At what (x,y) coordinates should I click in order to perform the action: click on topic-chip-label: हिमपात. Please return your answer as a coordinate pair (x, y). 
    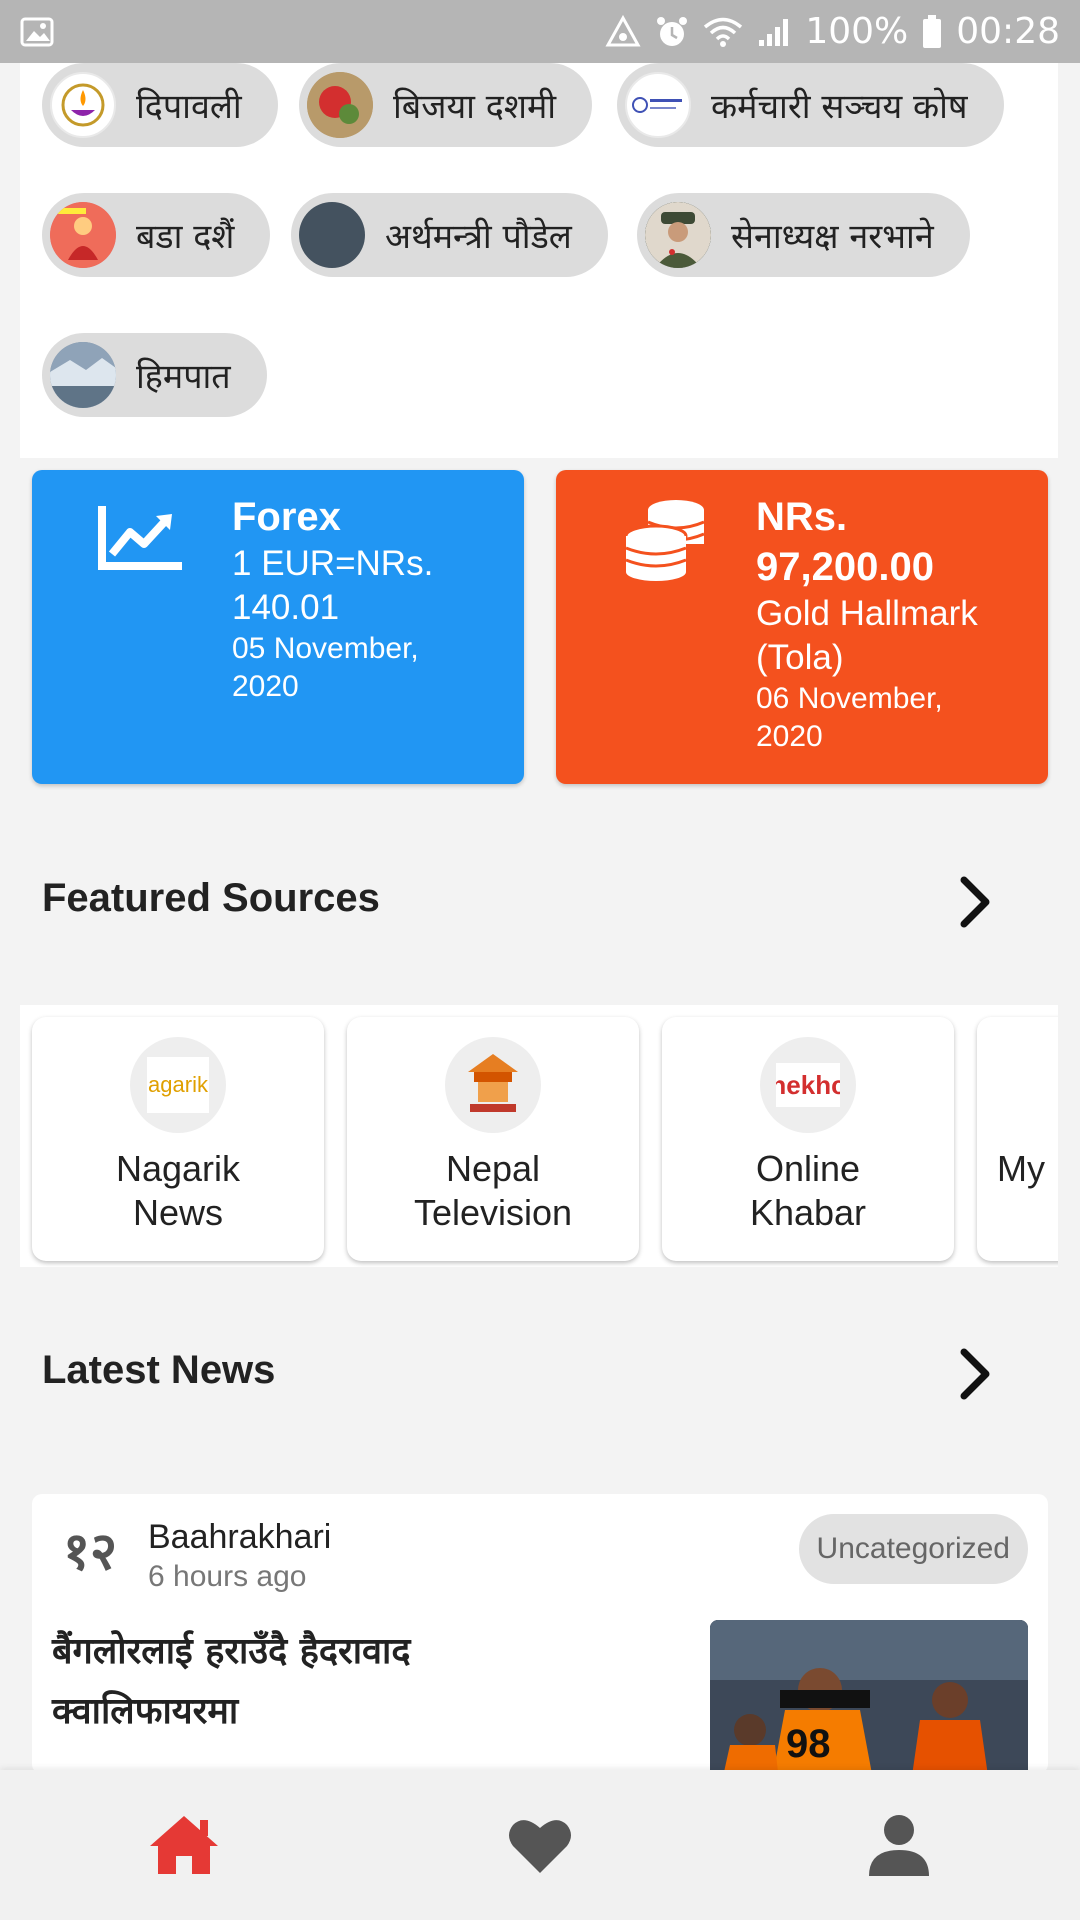
    Looking at the image, I should click on (183, 377).